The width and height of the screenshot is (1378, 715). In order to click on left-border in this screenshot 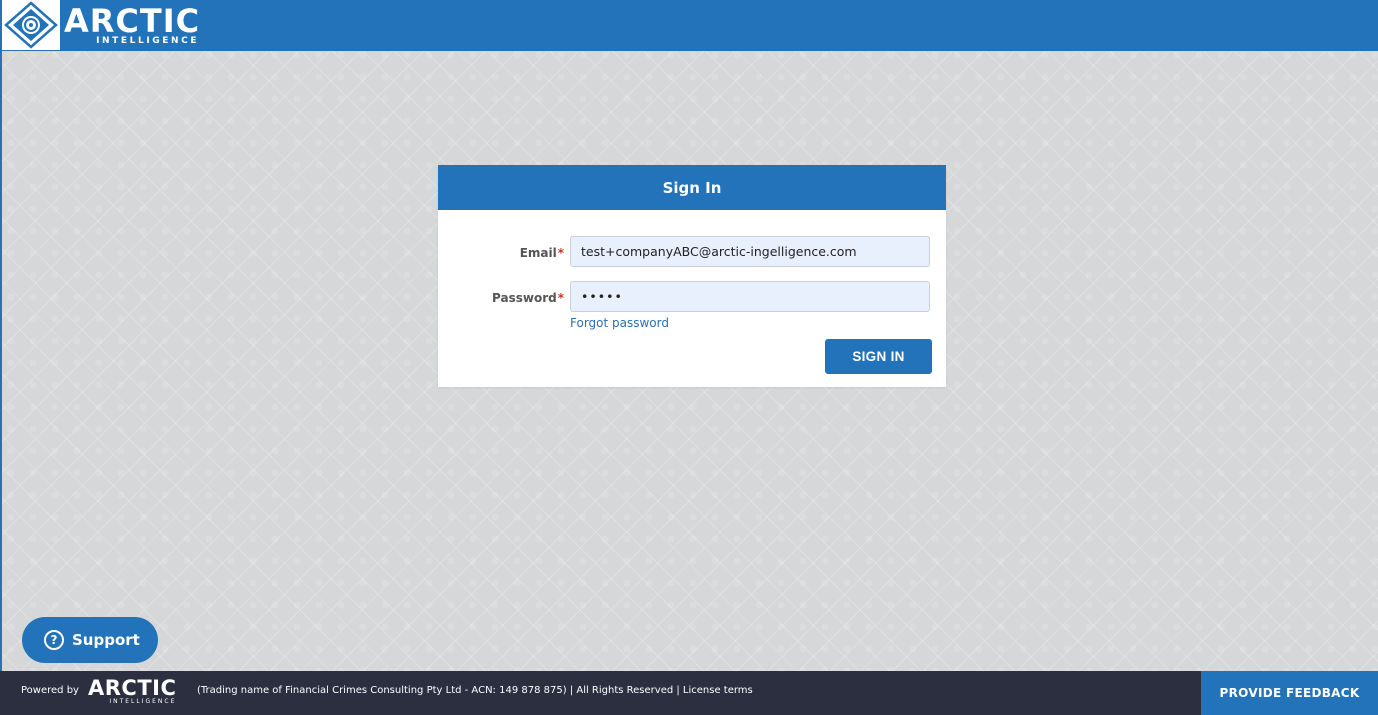, I will do `click(1, 361)`.